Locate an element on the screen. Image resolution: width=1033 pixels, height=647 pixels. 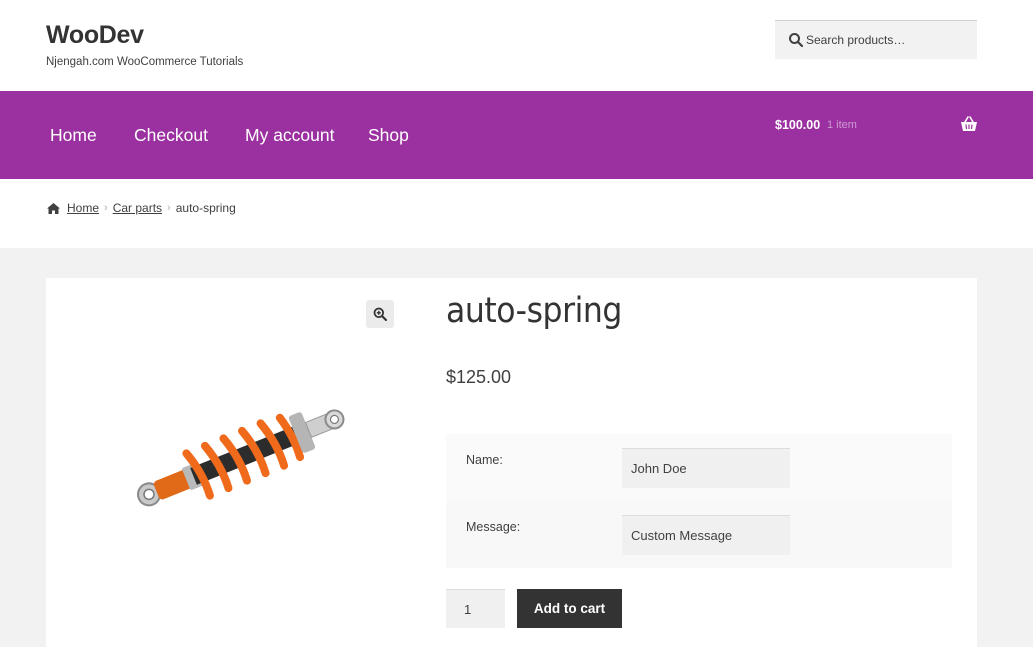
site-header: WooDev Njengah.com WooCommerce Tutorials is located at coordinates (516, 45).